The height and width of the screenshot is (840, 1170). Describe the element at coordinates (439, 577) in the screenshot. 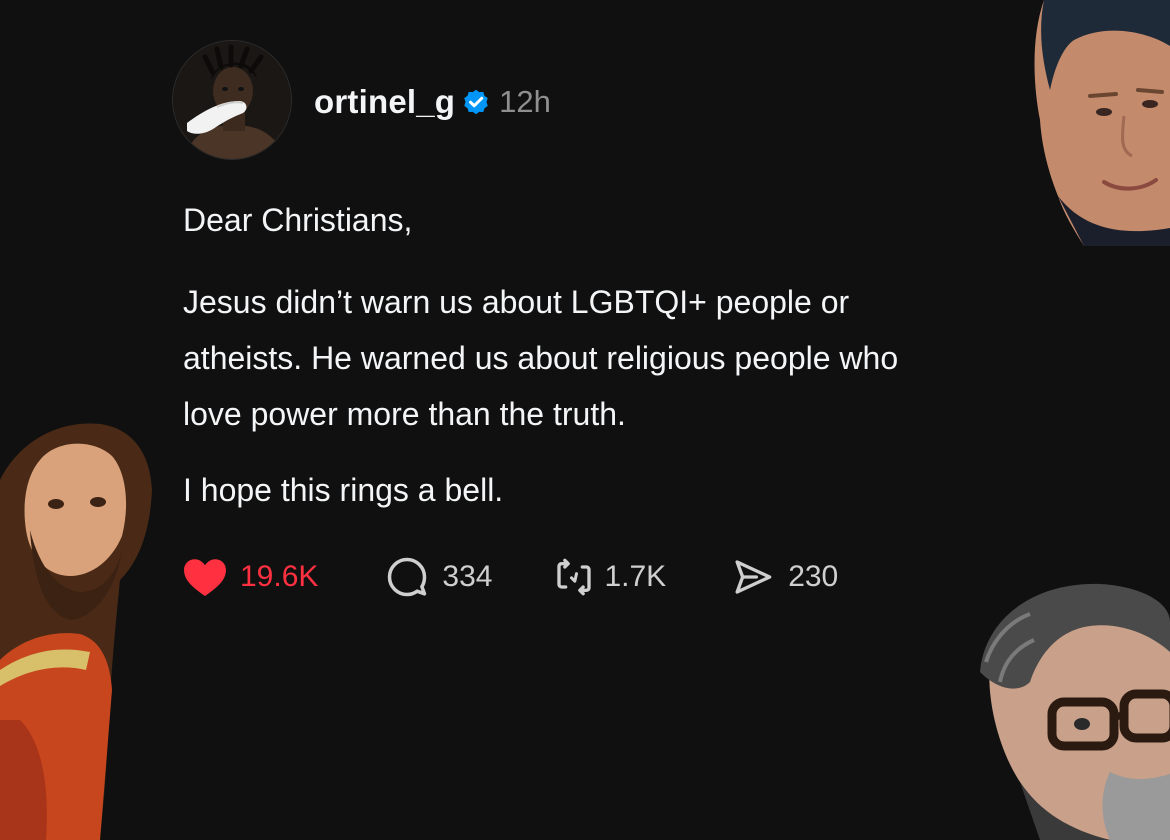

I see `reply-button: 334` at that location.